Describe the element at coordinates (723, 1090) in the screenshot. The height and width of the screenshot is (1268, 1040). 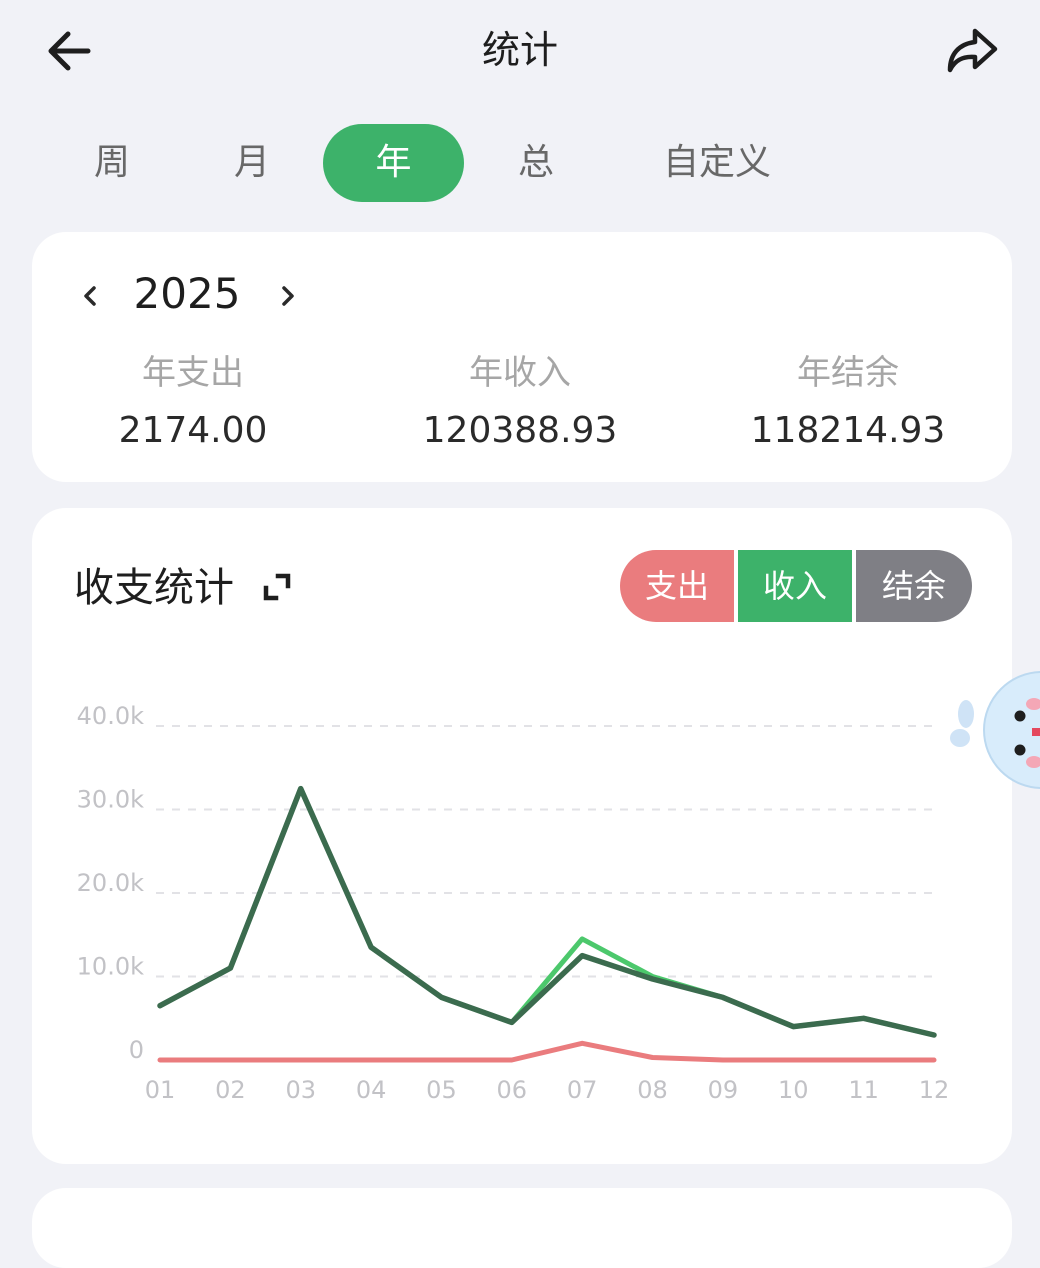
I see `x-tick-label: 09` at that location.